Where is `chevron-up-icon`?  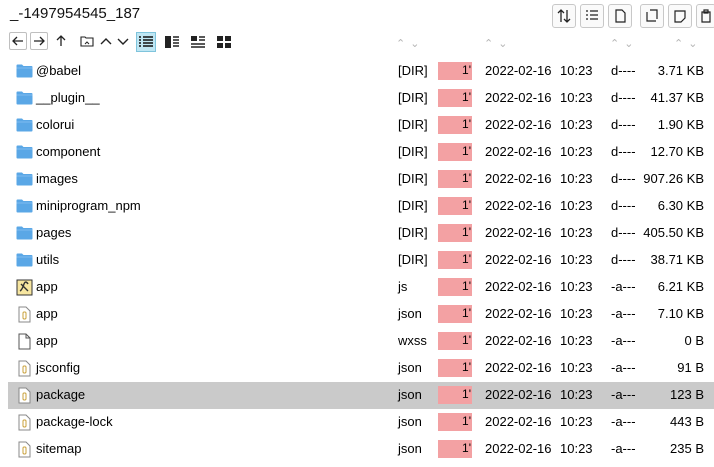
chevron-up-icon is located at coordinates (106, 41).